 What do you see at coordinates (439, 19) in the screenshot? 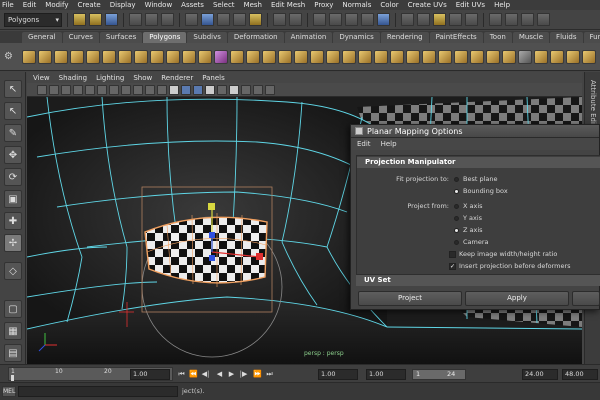
I see `render-frame-icon` at bounding box center [439, 19].